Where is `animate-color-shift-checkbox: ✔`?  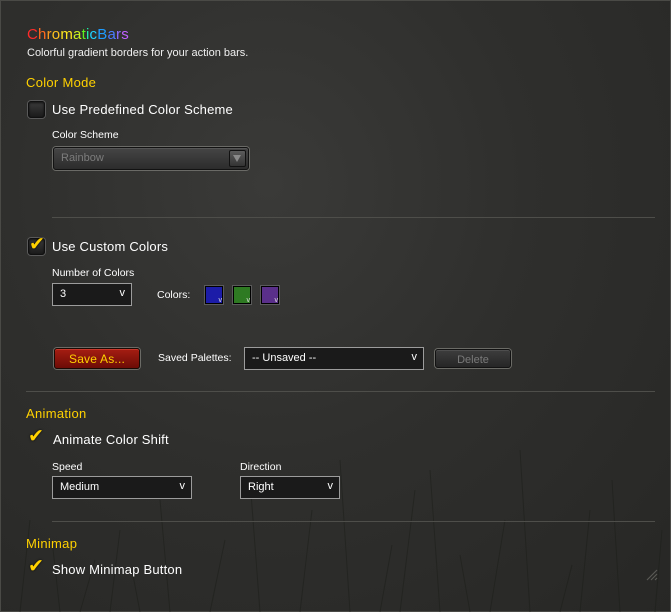 animate-color-shift-checkbox: ✔ is located at coordinates (36, 436).